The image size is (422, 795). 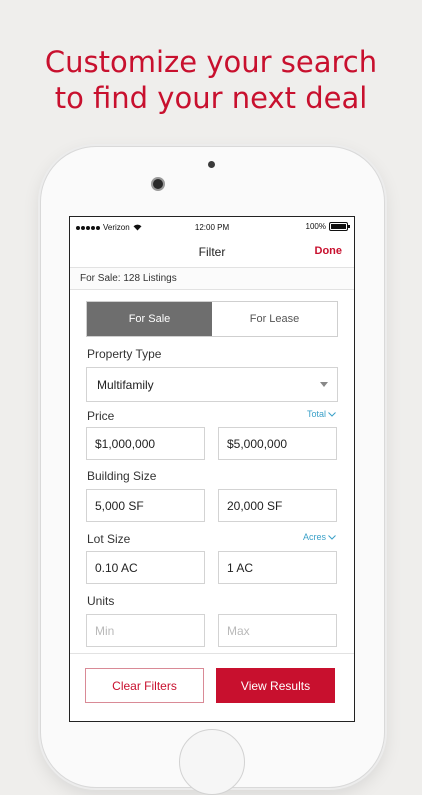 What do you see at coordinates (101, 416) in the screenshot?
I see `price-label: Price` at bounding box center [101, 416].